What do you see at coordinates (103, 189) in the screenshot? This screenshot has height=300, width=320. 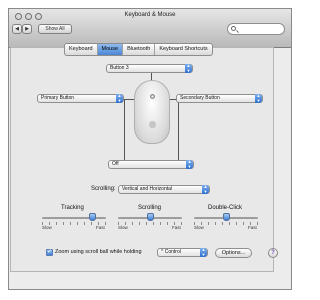 I see `scrolling-label: Scrolling:` at bounding box center [103, 189].